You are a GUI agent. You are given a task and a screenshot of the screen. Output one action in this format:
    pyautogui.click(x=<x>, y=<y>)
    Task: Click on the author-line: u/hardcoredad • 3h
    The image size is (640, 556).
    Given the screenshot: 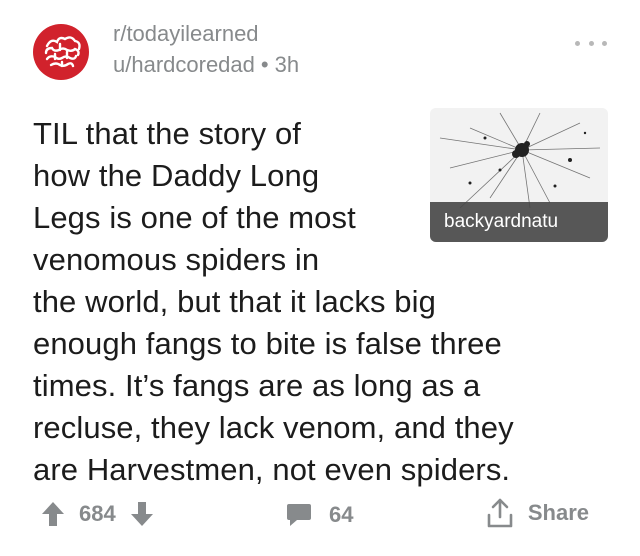 What is the action you would take?
    pyautogui.click(x=206, y=65)
    